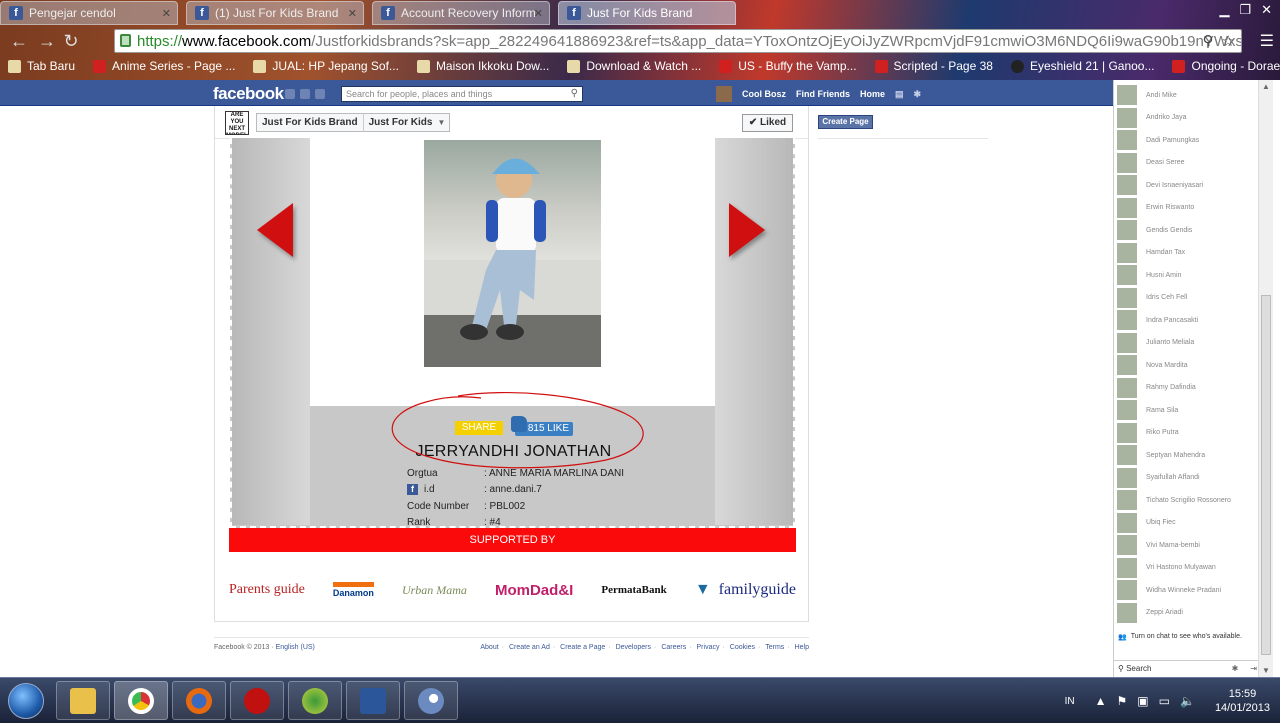  I want to click on sponsor-logo: Urban Mama, so click(434, 590).